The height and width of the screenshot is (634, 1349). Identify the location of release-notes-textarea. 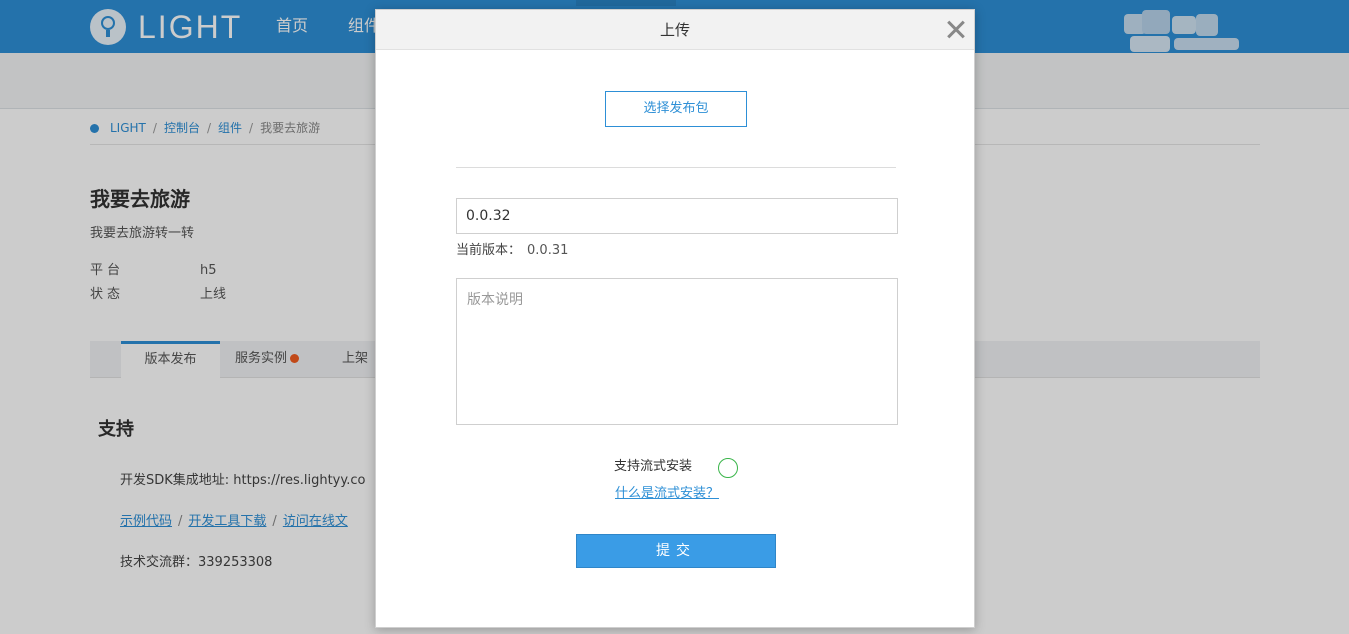
(677, 351).